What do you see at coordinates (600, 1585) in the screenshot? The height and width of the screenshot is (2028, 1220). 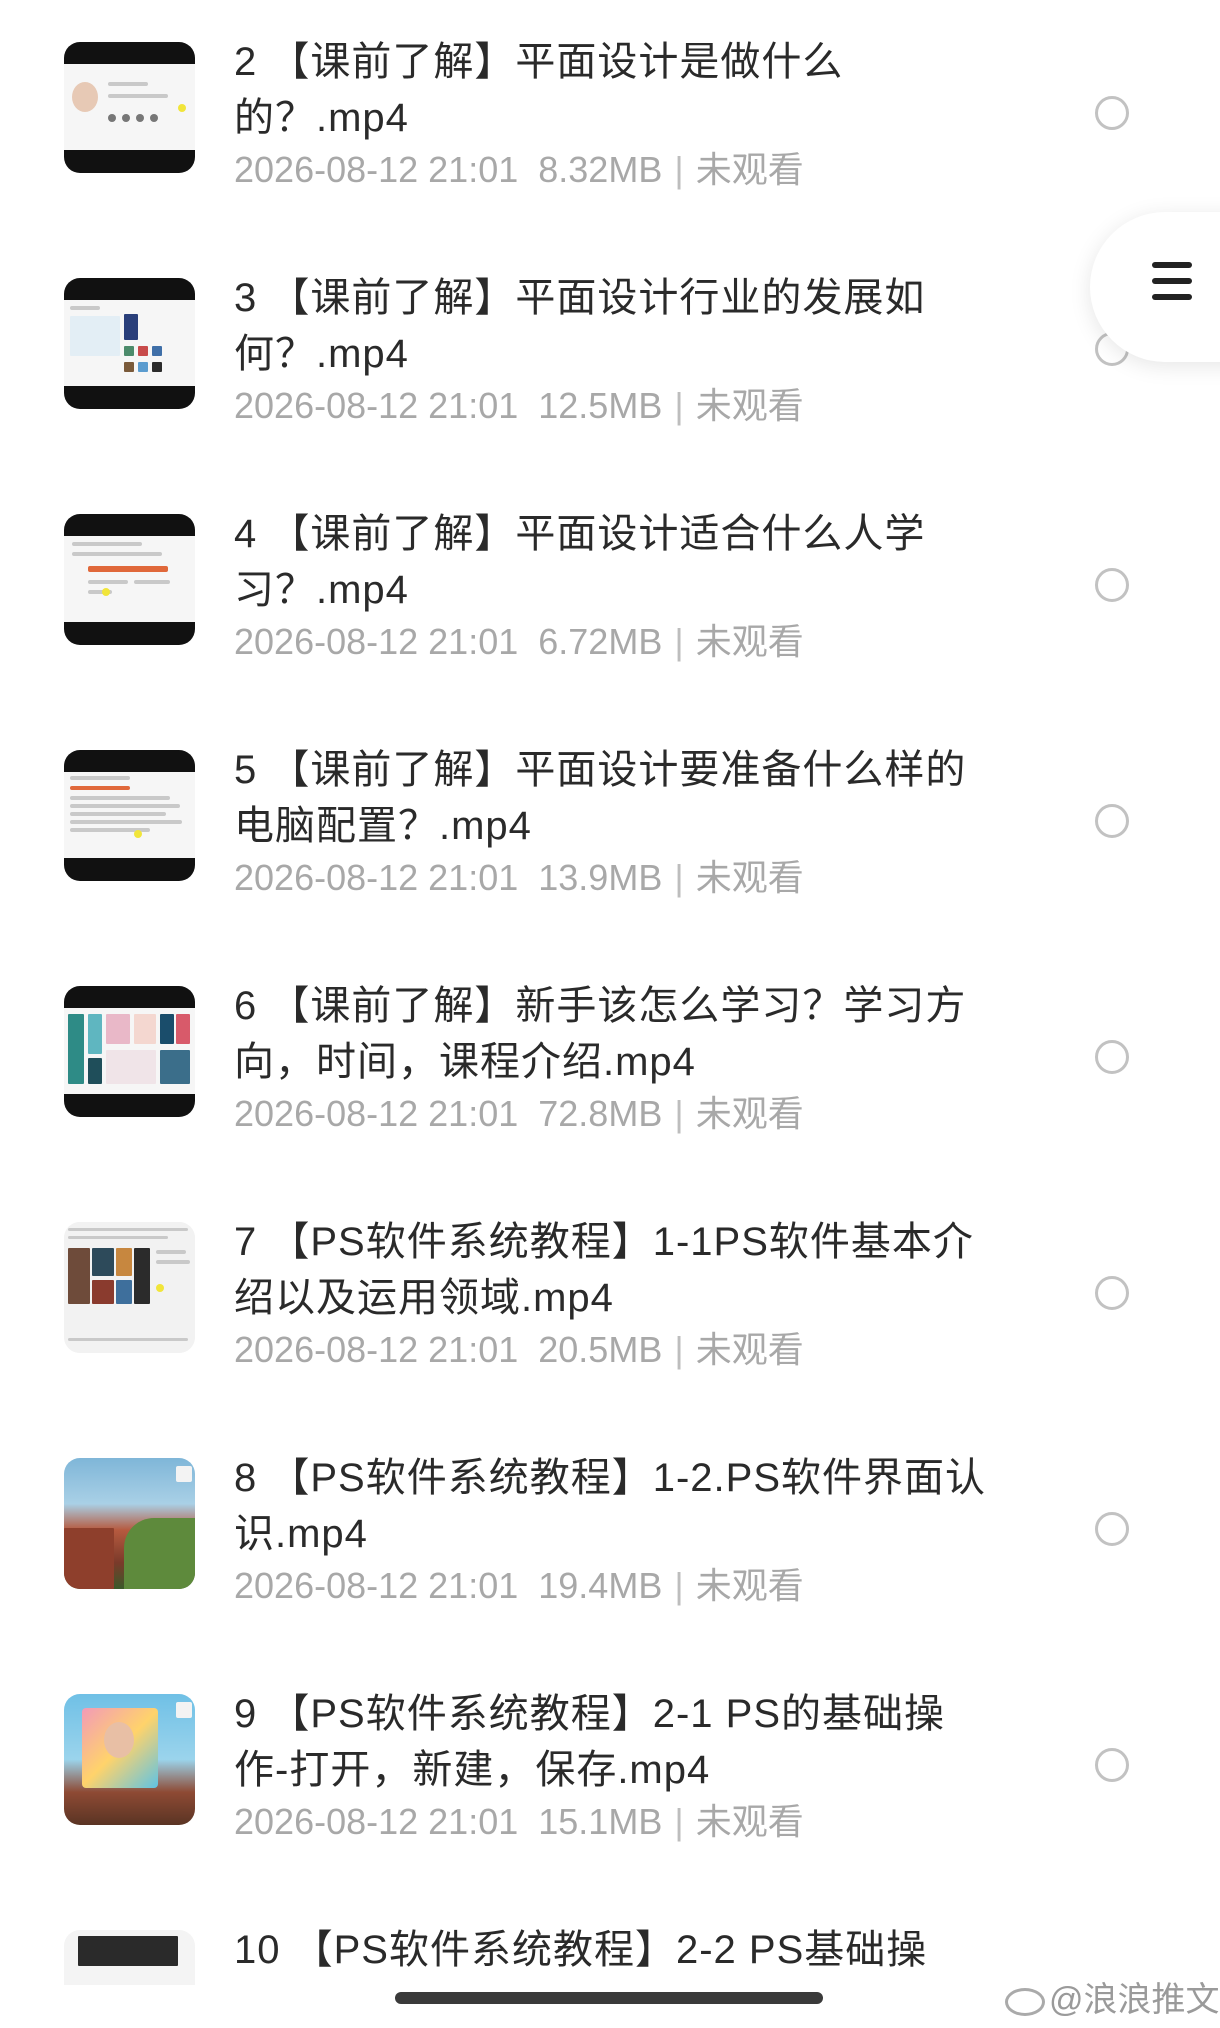 I see `video-size: 19.4MB` at bounding box center [600, 1585].